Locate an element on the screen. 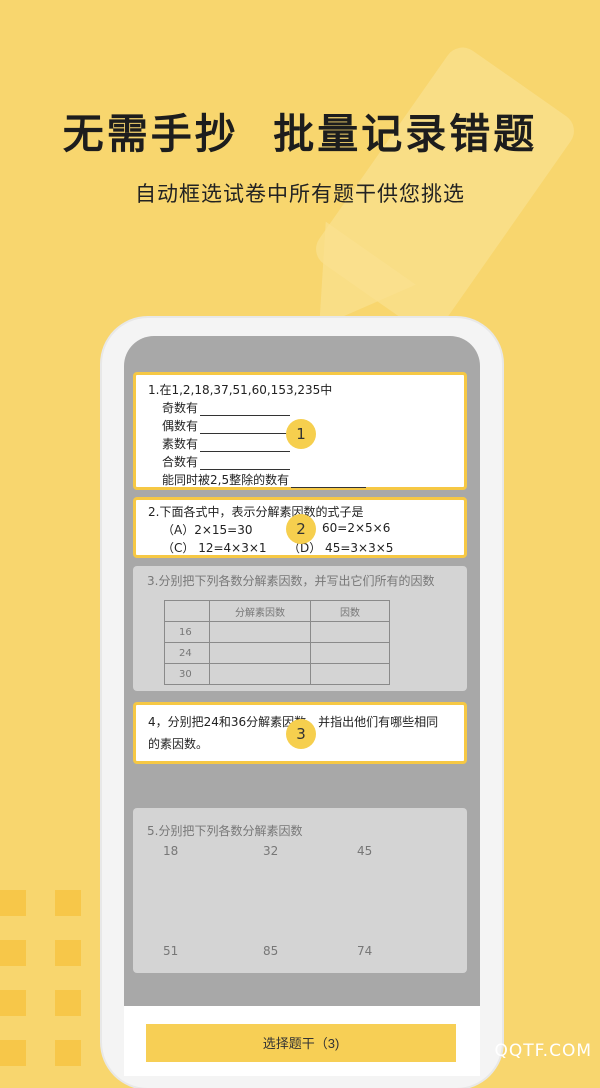  select-questions-button: 选择题干（3) is located at coordinates (301, 1043).